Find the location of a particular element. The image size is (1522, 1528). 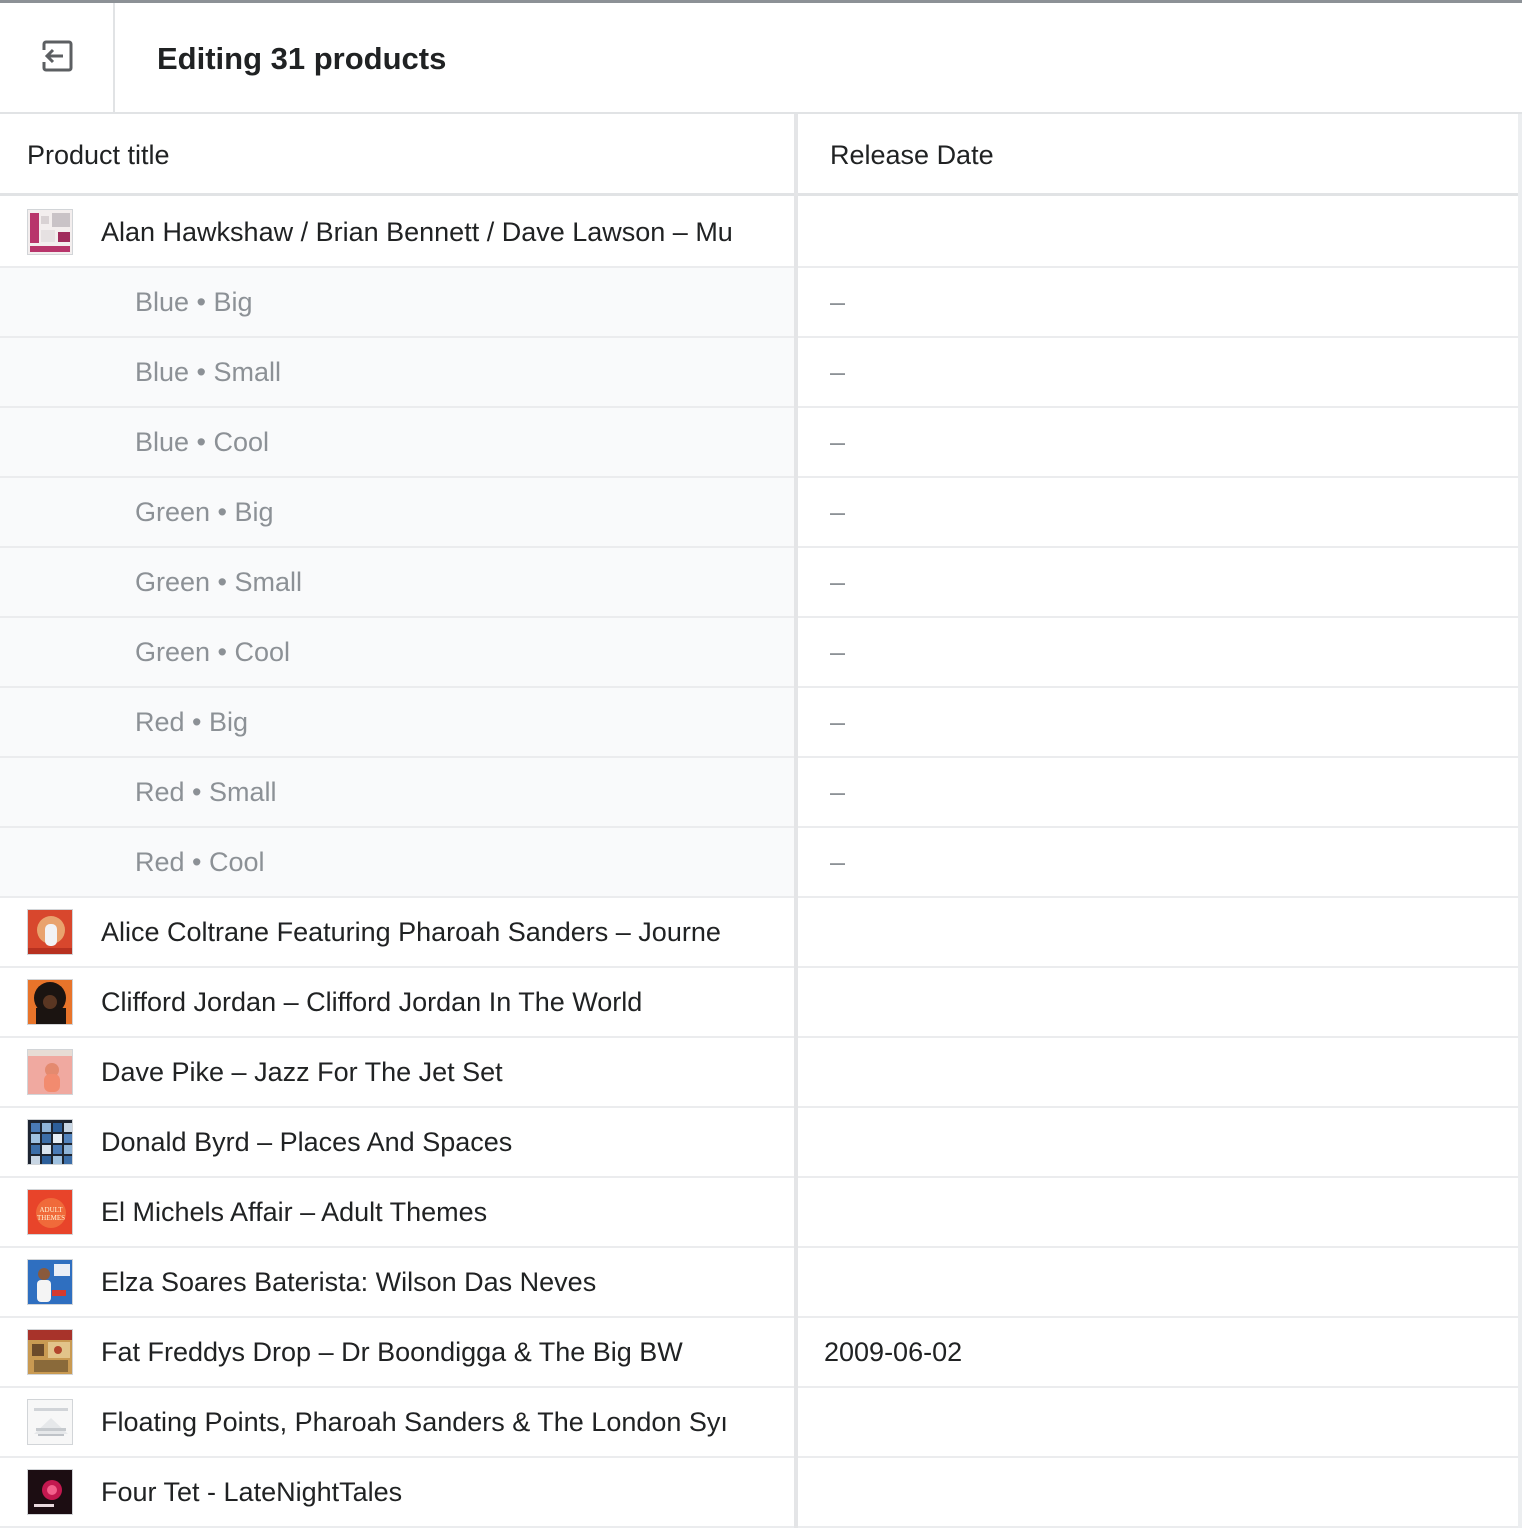

product-title-cell: Elza Soares Baterista: Wilson Das Neves is located at coordinates (397, 1282).